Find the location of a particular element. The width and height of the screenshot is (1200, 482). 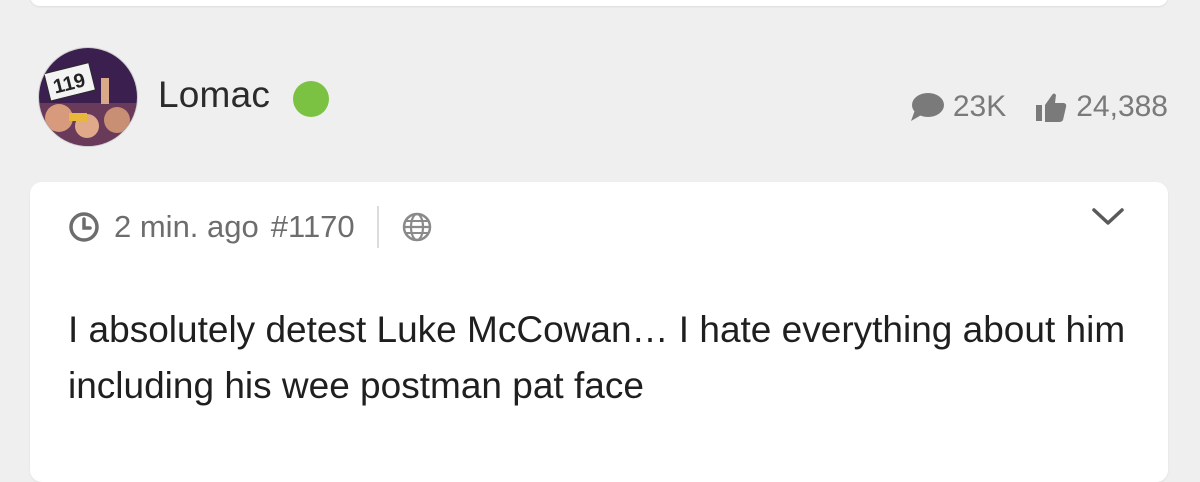

like-count: 24,388 is located at coordinates (1122, 106).